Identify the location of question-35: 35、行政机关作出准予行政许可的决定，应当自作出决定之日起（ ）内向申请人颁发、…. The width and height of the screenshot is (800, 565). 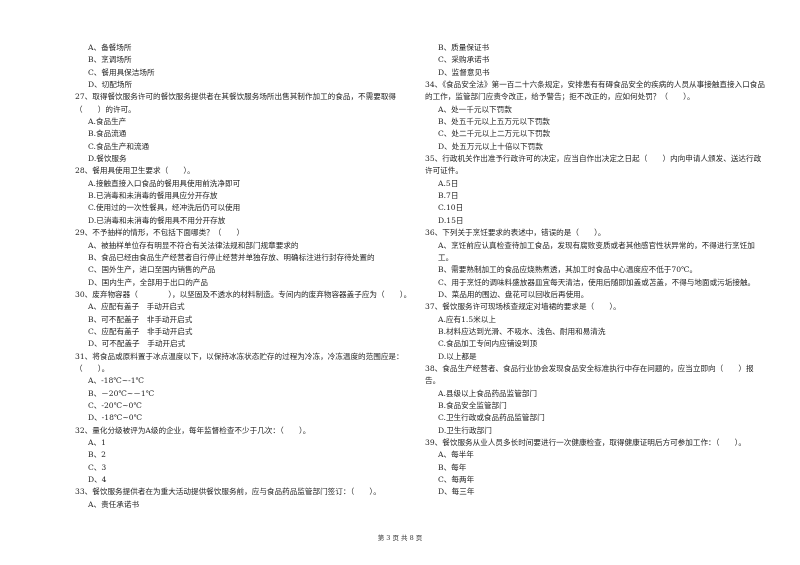
(595, 190).